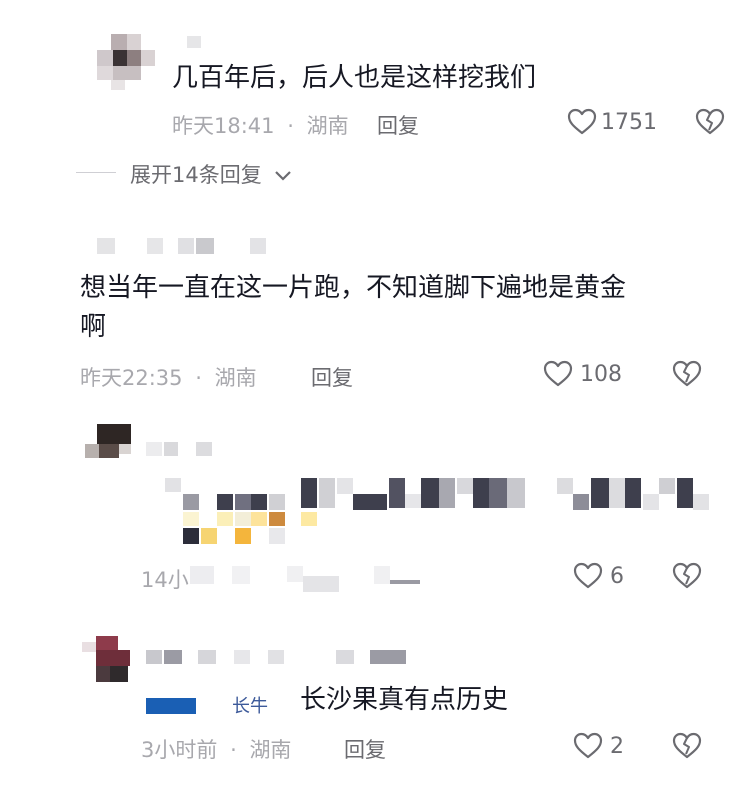  What do you see at coordinates (601, 374) in the screenshot?
I see `like-count: 108` at bounding box center [601, 374].